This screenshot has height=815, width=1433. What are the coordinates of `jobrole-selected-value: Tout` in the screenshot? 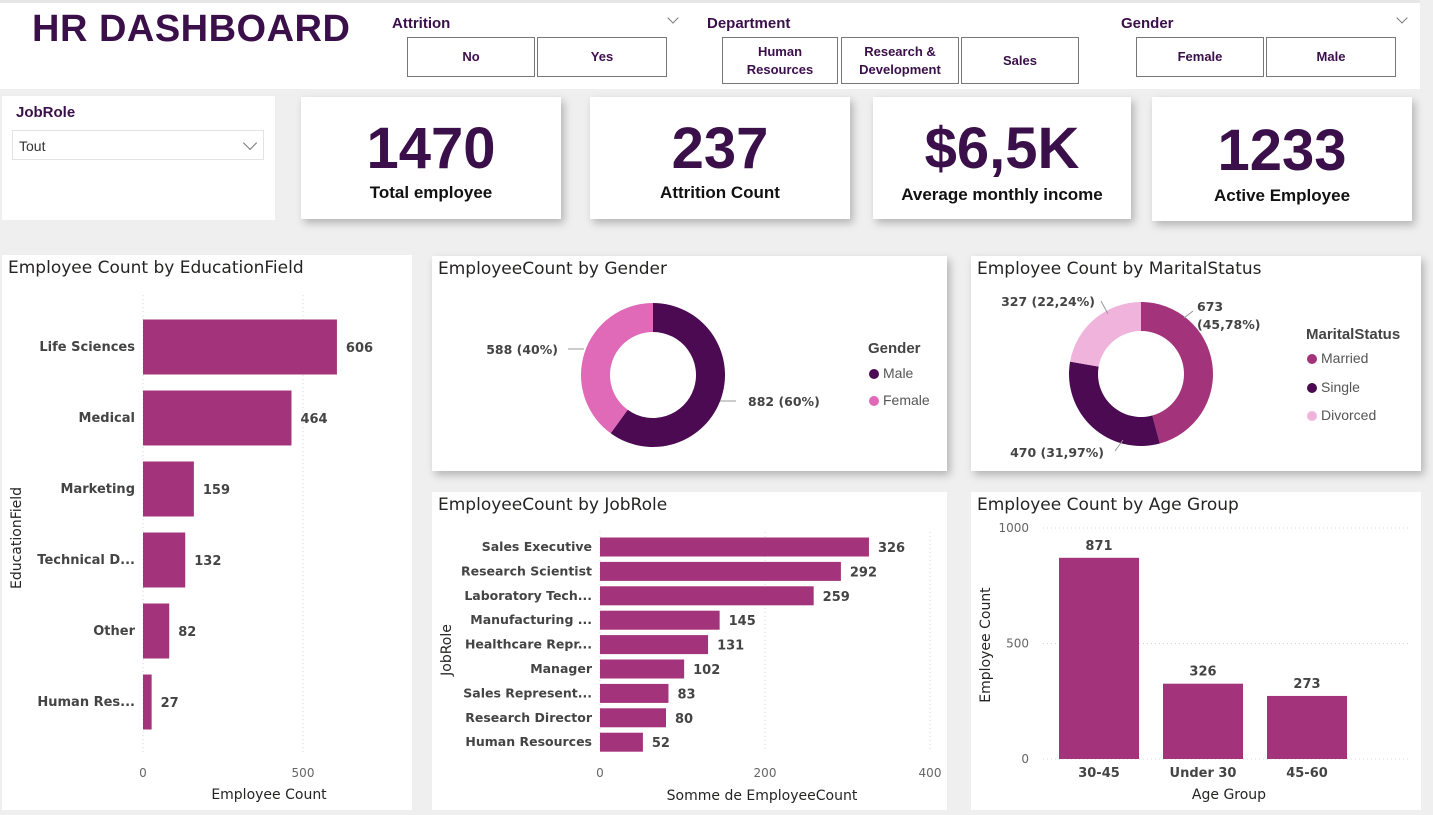 It's located at (32, 146).